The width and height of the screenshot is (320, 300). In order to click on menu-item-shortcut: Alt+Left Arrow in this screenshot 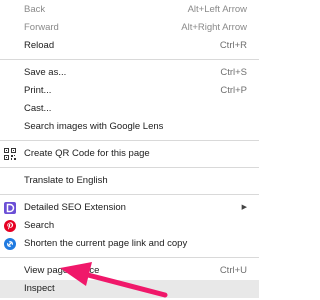, I will do `click(217, 9)`.